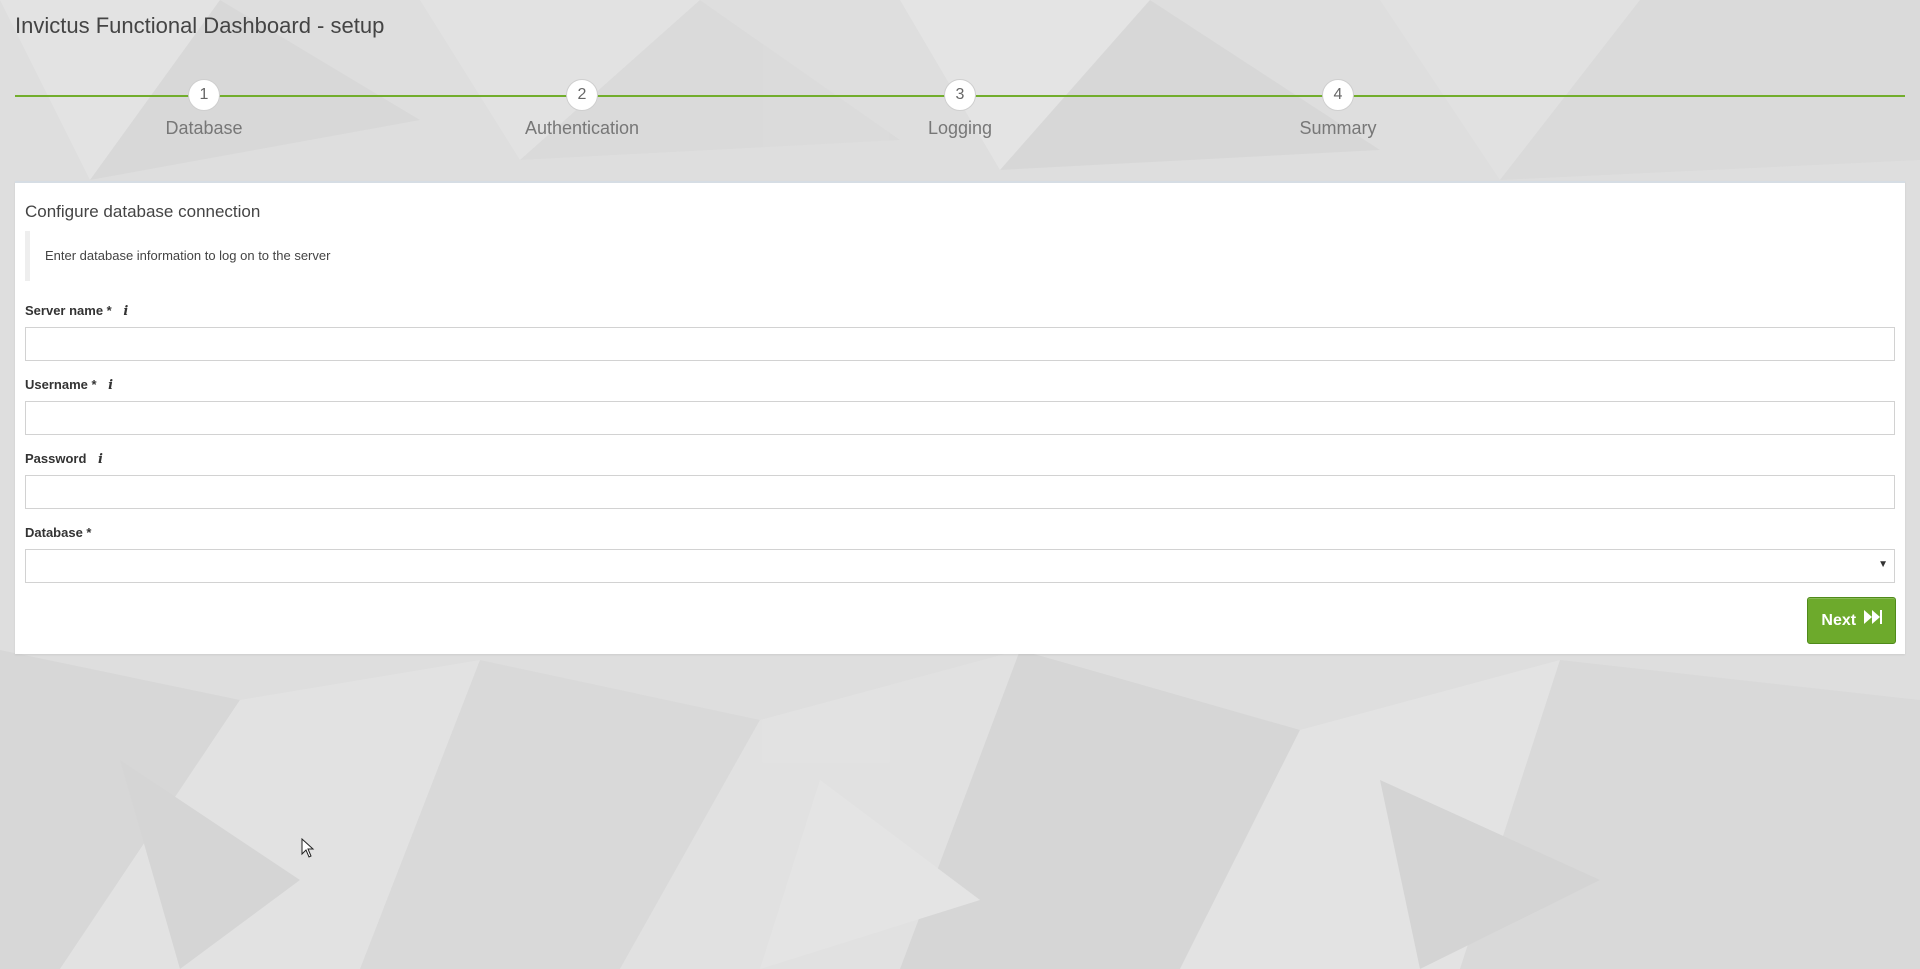  I want to click on page-title: Invictus Functional Dashboard - setup, so click(200, 25).